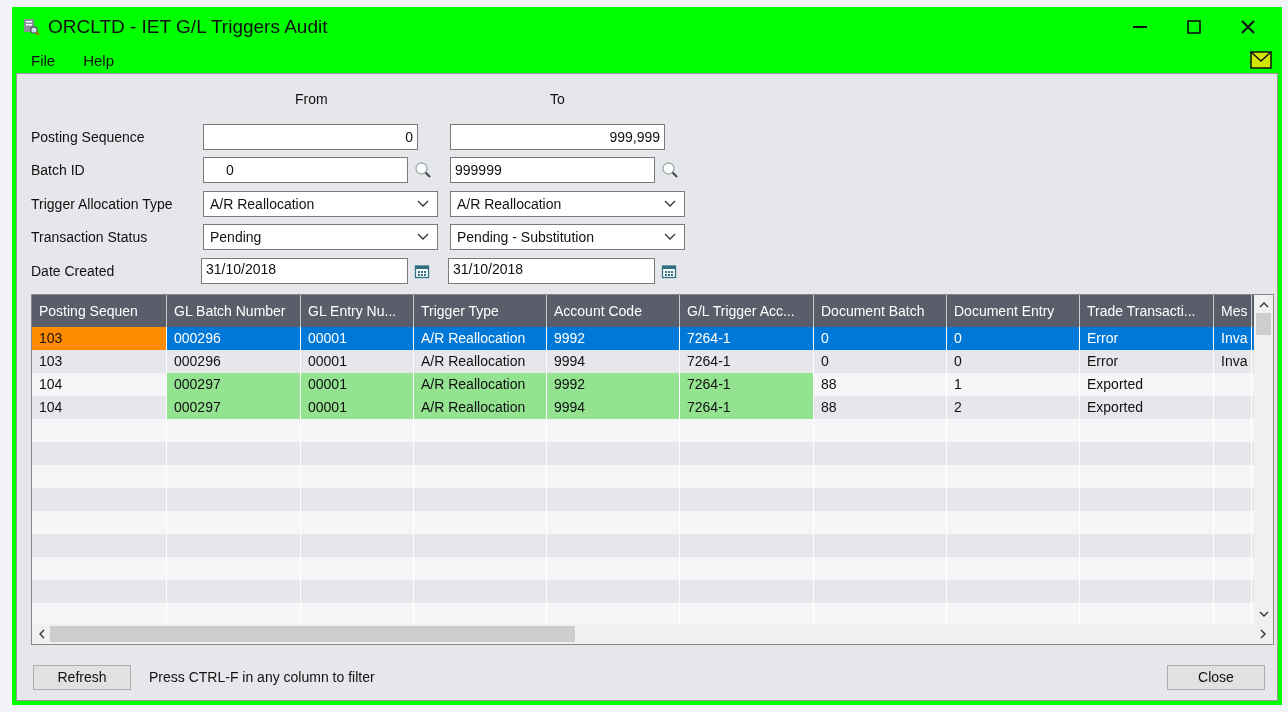  What do you see at coordinates (613, 310) in the screenshot?
I see `column-header: Account Code` at bounding box center [613, 310].